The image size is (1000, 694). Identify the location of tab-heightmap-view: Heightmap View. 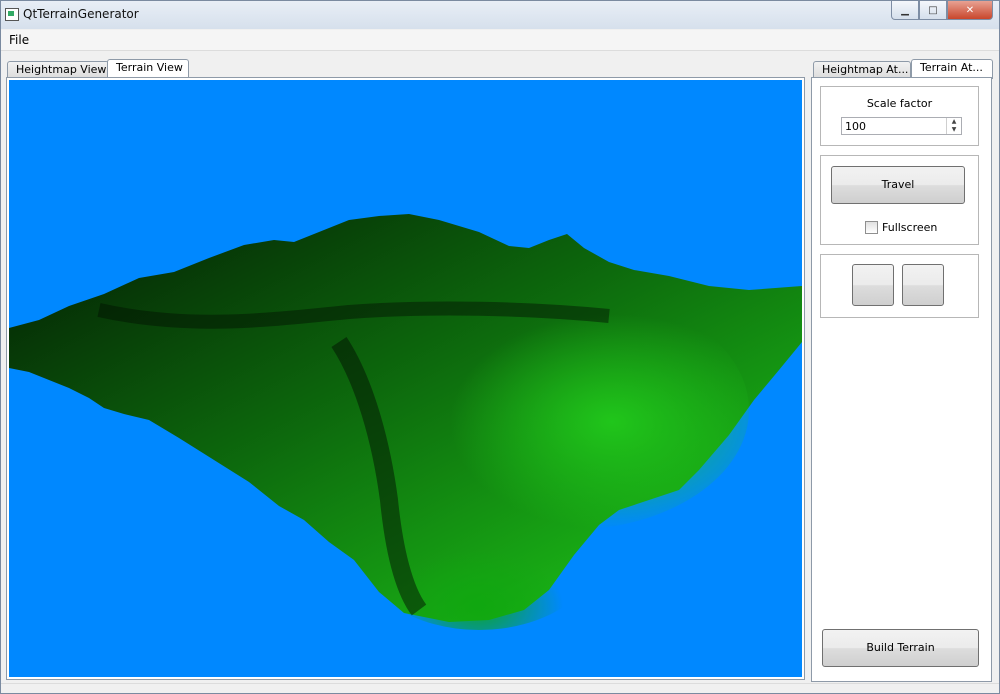
(58, 69).